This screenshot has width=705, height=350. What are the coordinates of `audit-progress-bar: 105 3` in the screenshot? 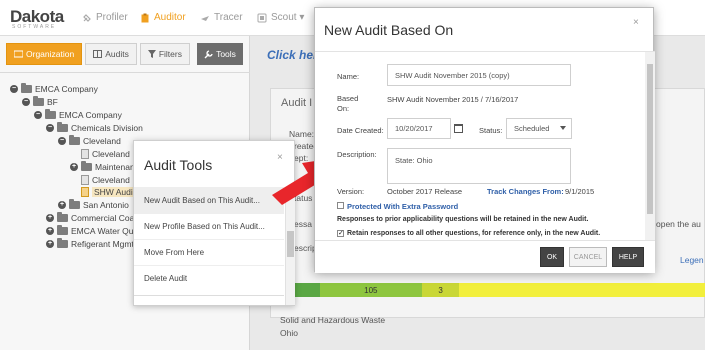 It's located at (500, 290).